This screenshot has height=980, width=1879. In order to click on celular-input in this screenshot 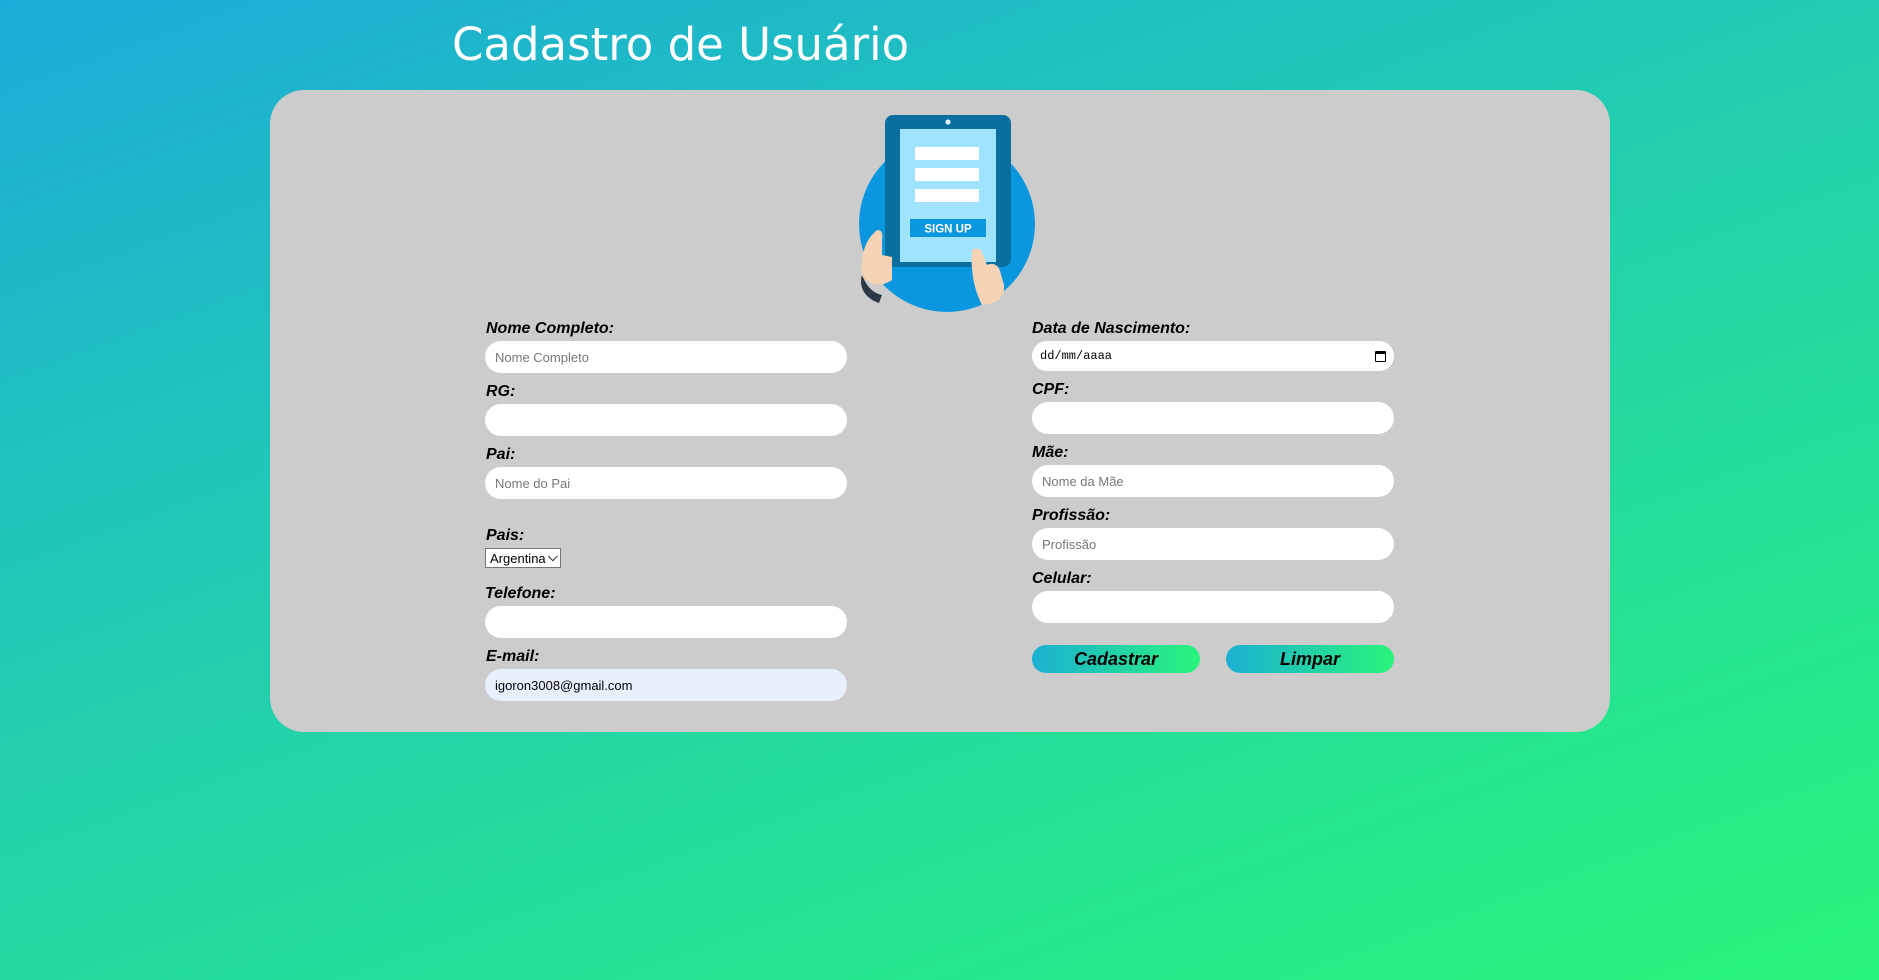, I will do `click(1213, 607)`.